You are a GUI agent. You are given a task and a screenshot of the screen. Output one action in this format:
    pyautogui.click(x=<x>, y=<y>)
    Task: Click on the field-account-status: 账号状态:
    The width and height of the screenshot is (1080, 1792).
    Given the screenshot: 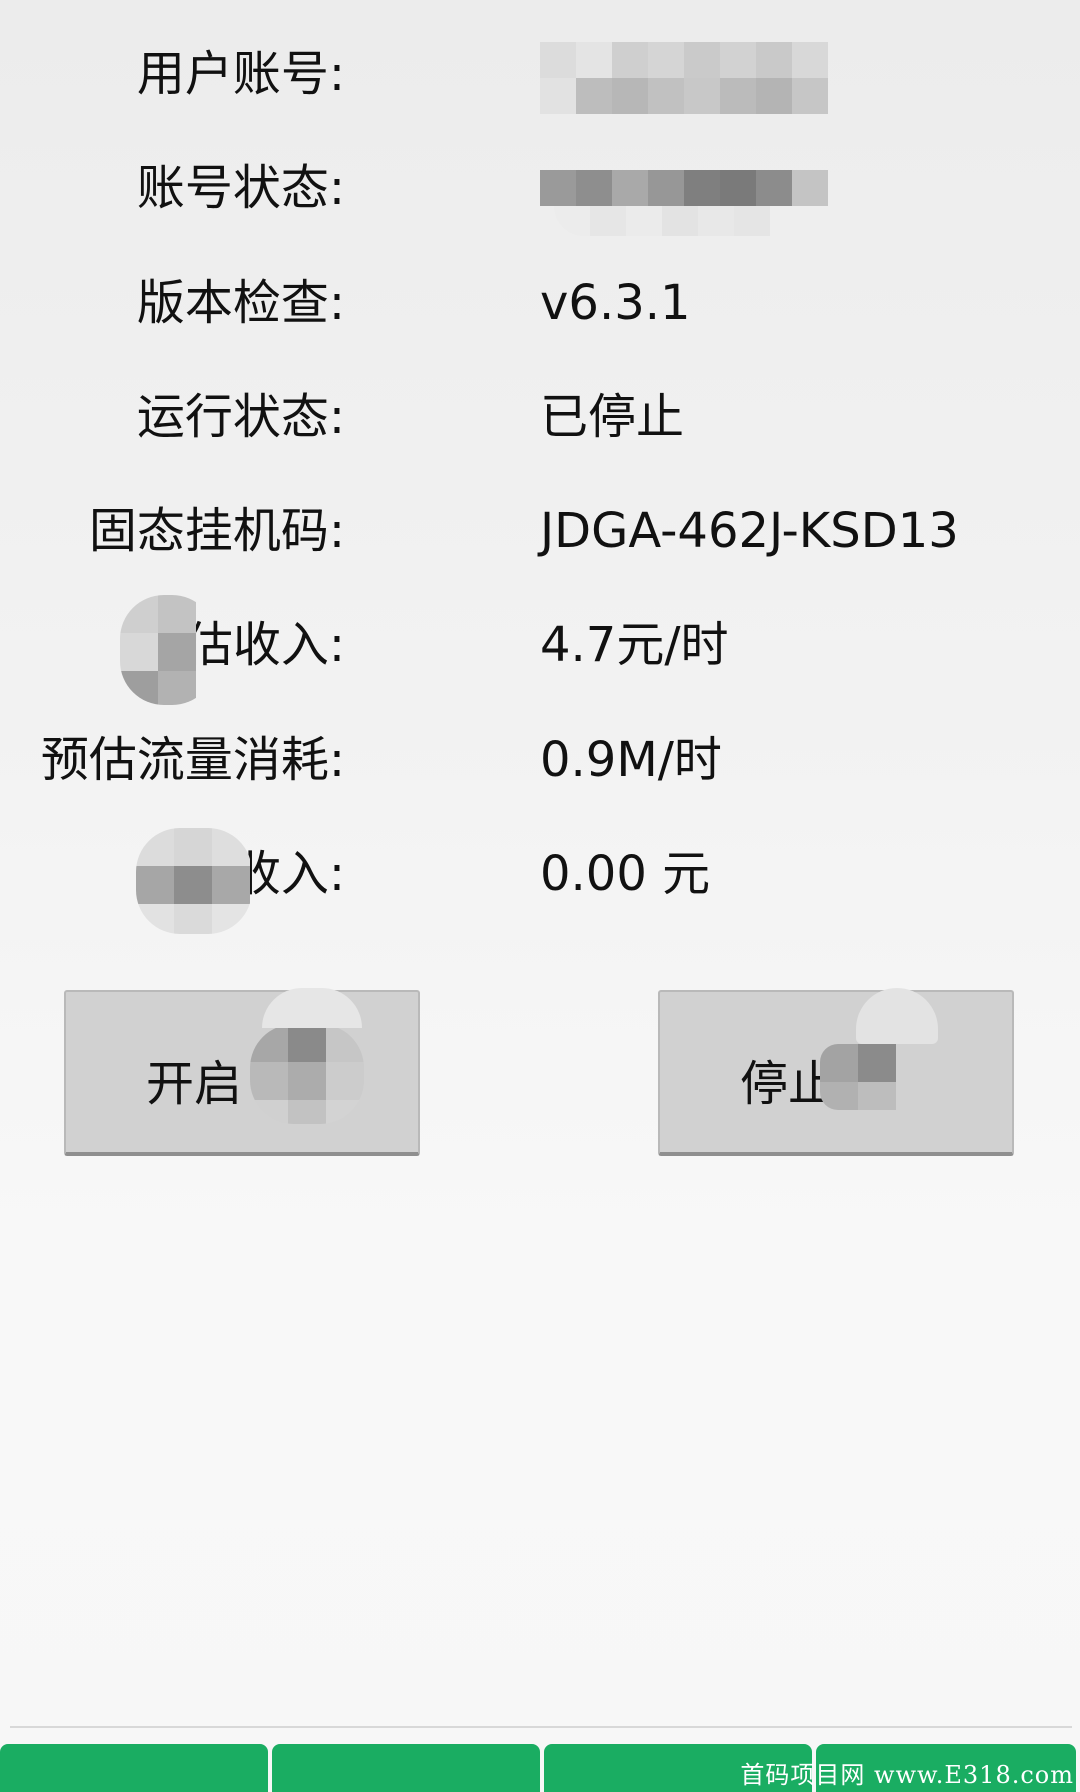 What is the action you would take?
    pyautogui.click(x=540, y=189)
    